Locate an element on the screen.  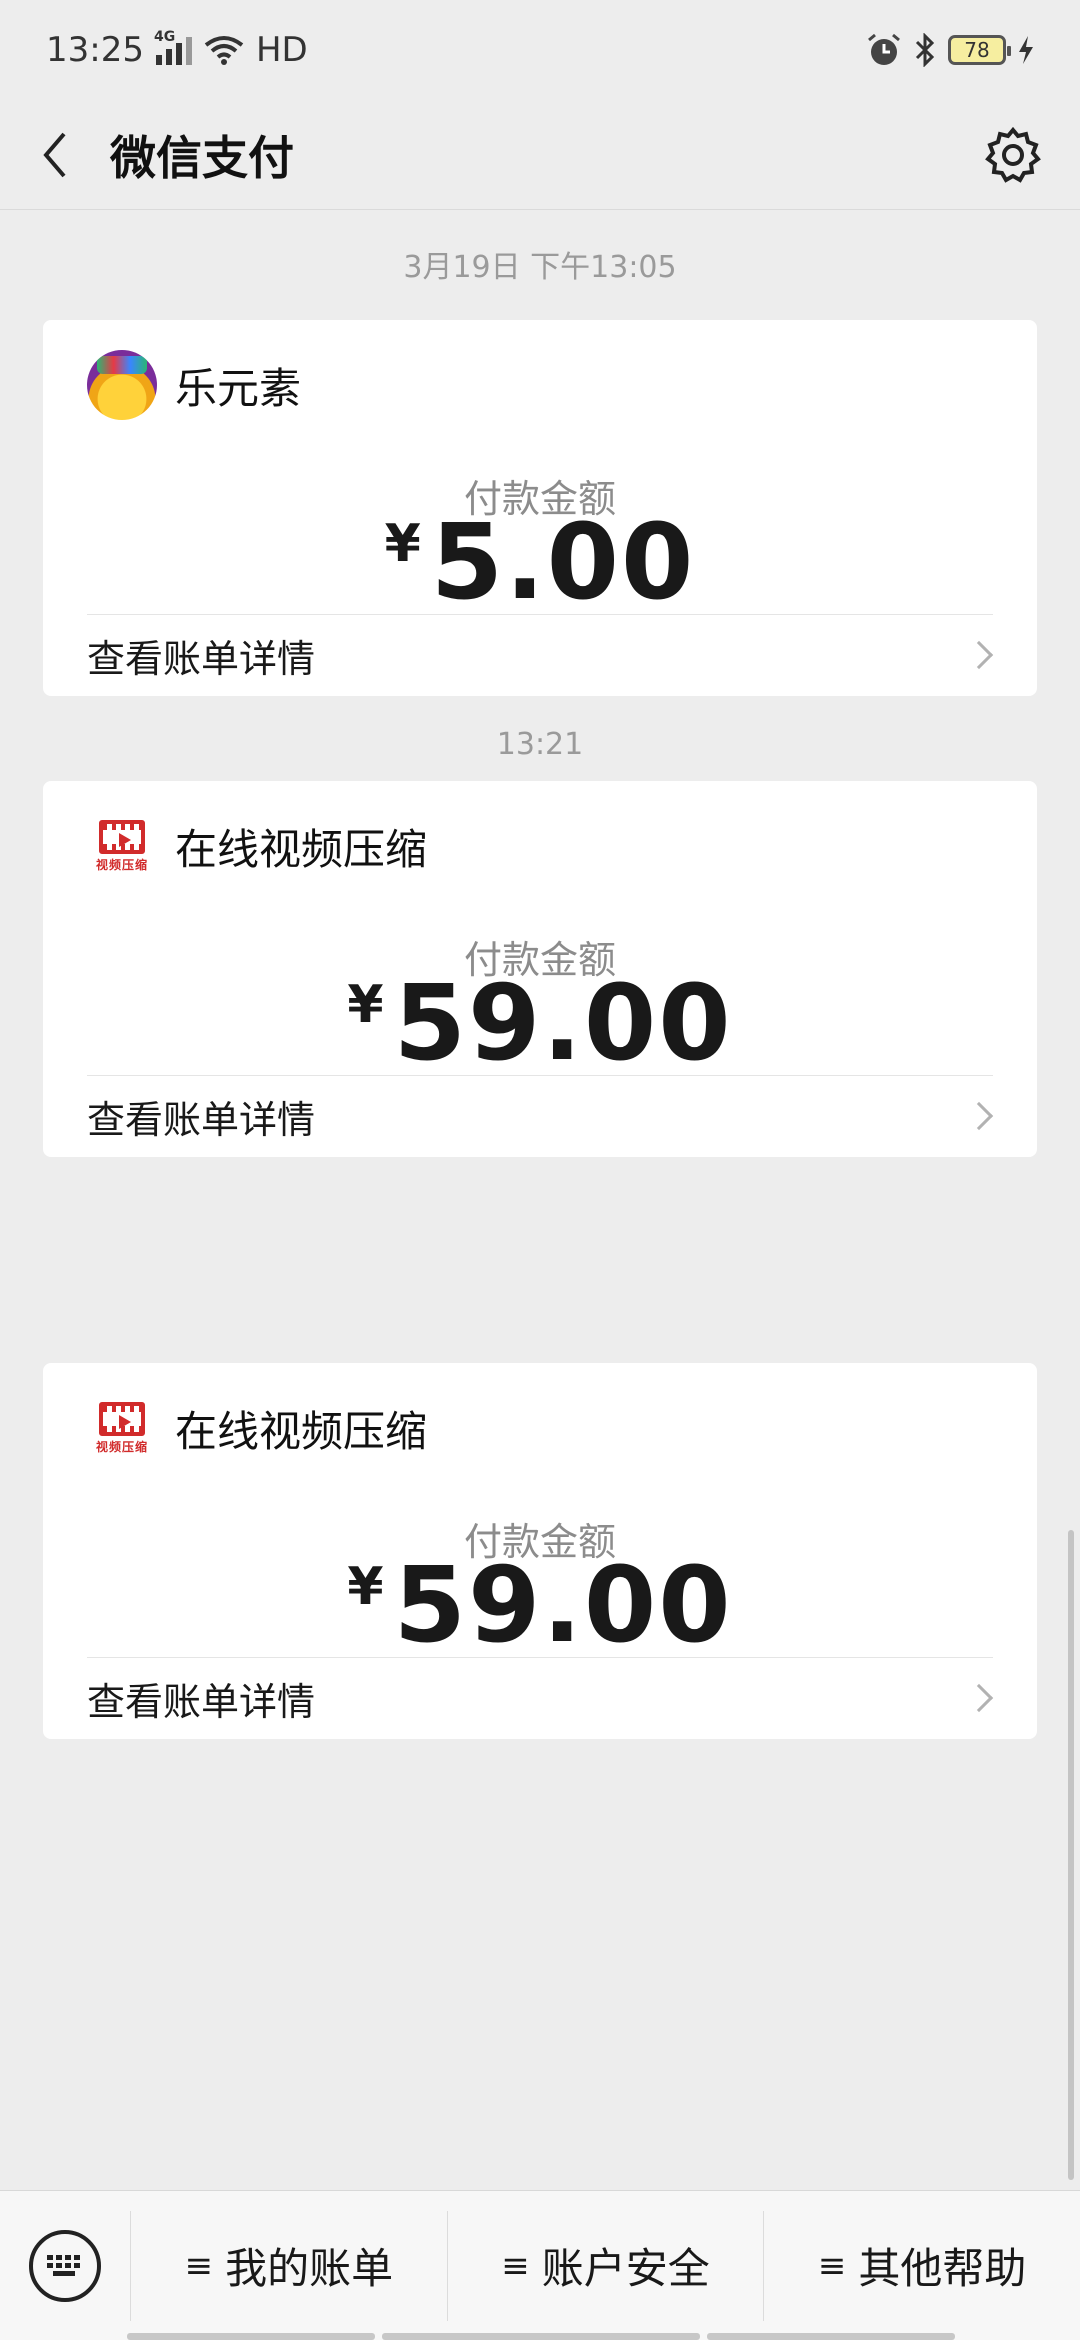
wifi-icon is located at coordinates (224, 50).